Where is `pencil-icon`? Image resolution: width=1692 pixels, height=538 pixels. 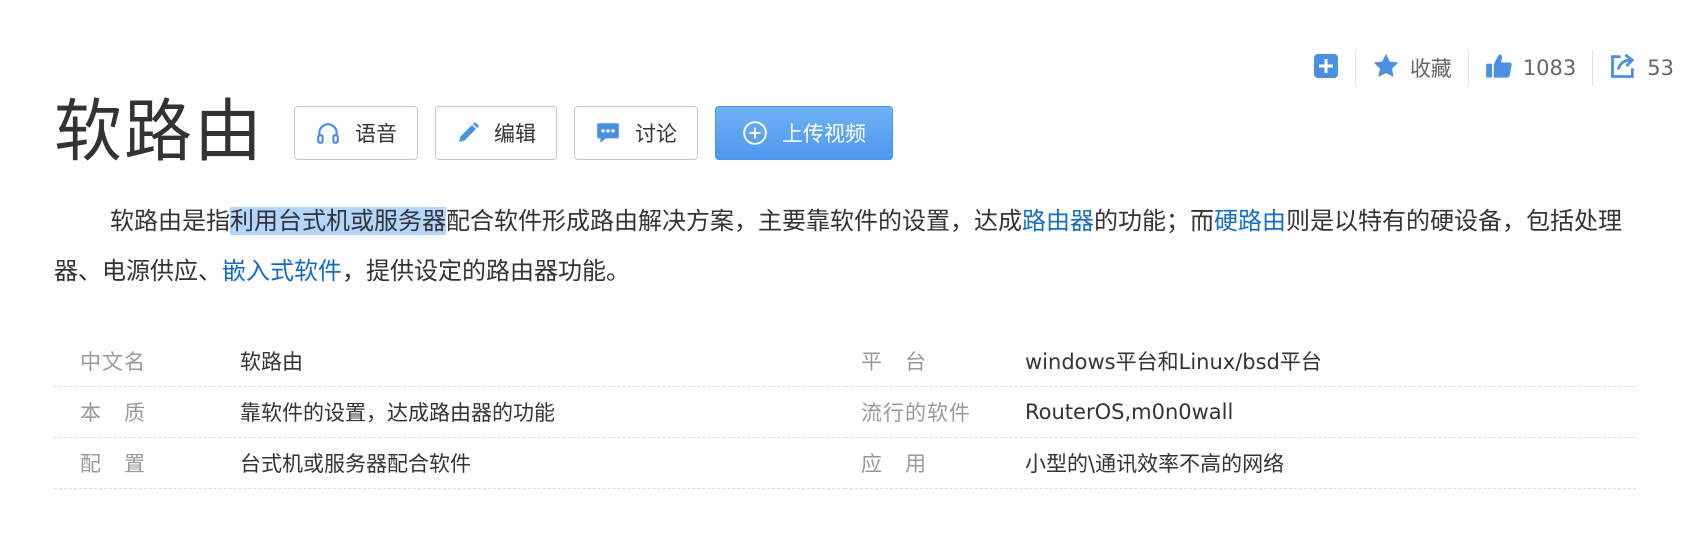
pencil-icon is located at coordinates (468, 133).